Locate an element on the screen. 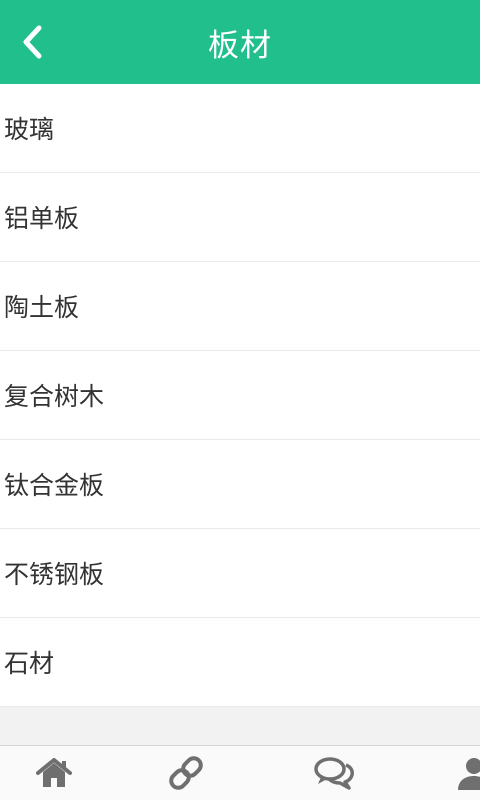  list-item: 钛合金板 is located at coordinates (240, 484).